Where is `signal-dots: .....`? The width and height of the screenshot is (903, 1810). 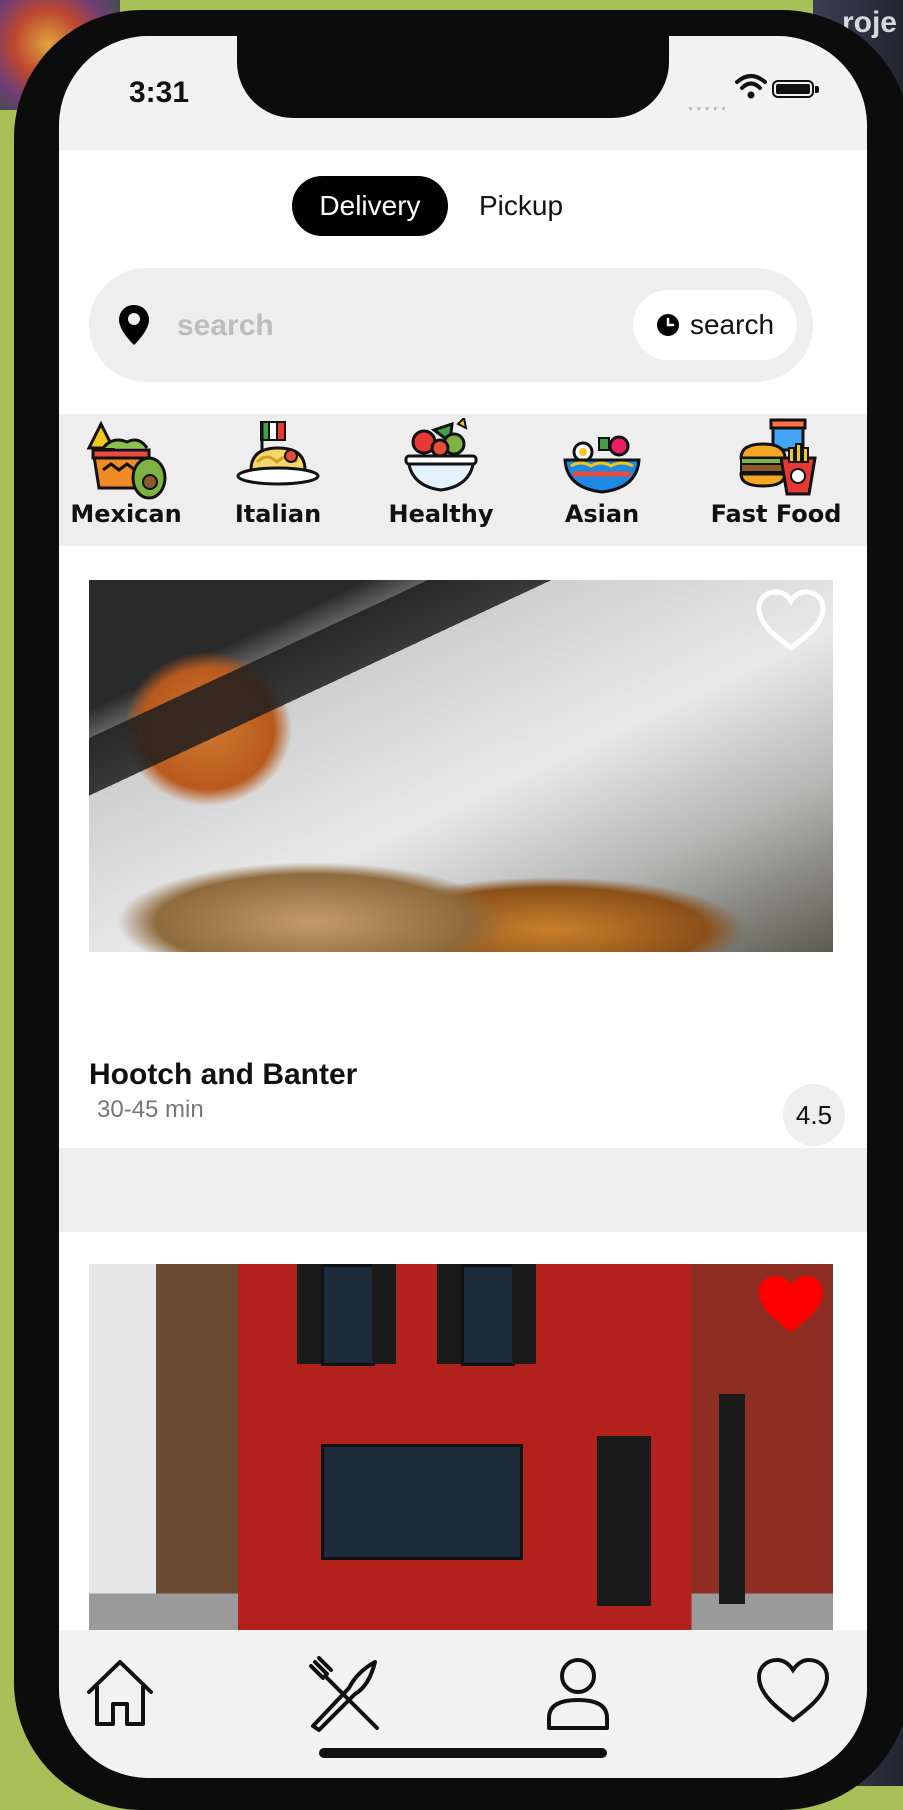 signal-dots: ..... is located at coordinates (708, 101).